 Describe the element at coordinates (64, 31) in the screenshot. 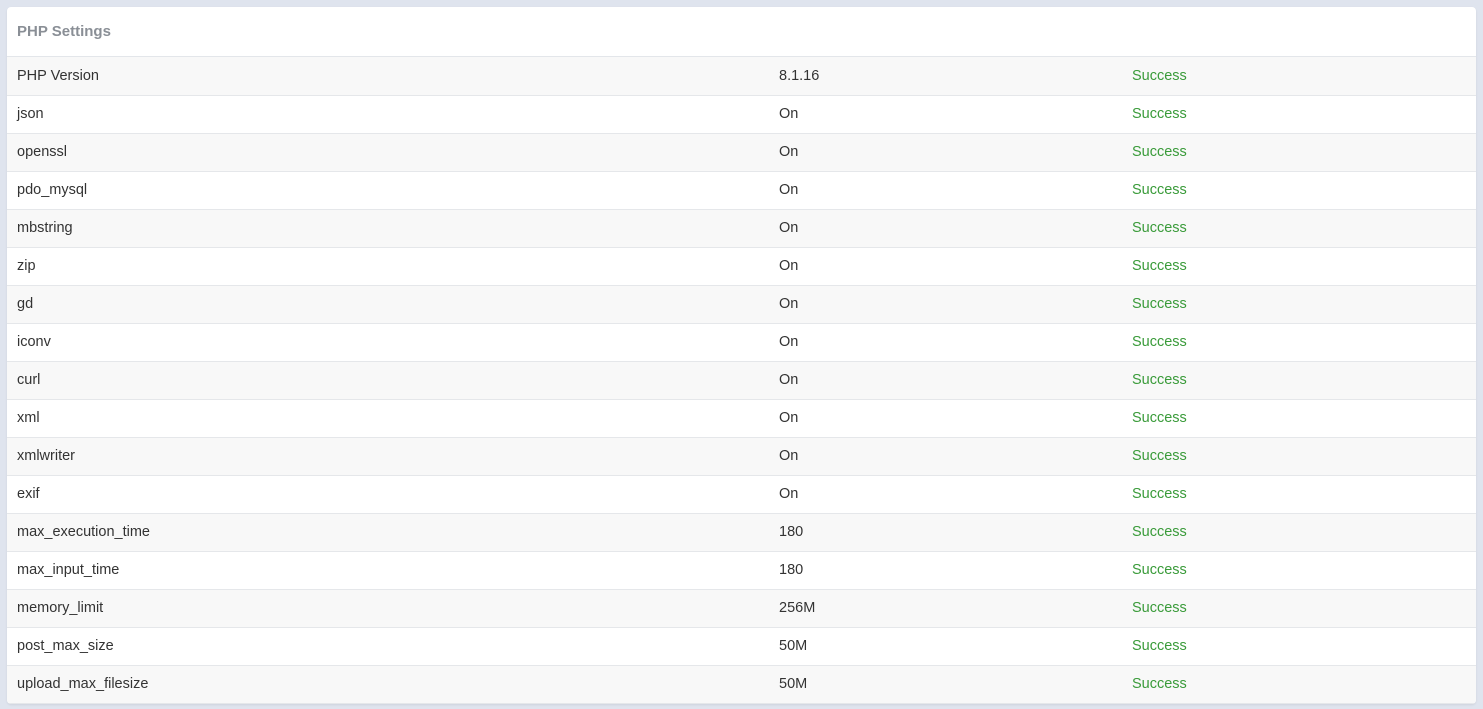

I see `card-title: PHP Settings` at that location.